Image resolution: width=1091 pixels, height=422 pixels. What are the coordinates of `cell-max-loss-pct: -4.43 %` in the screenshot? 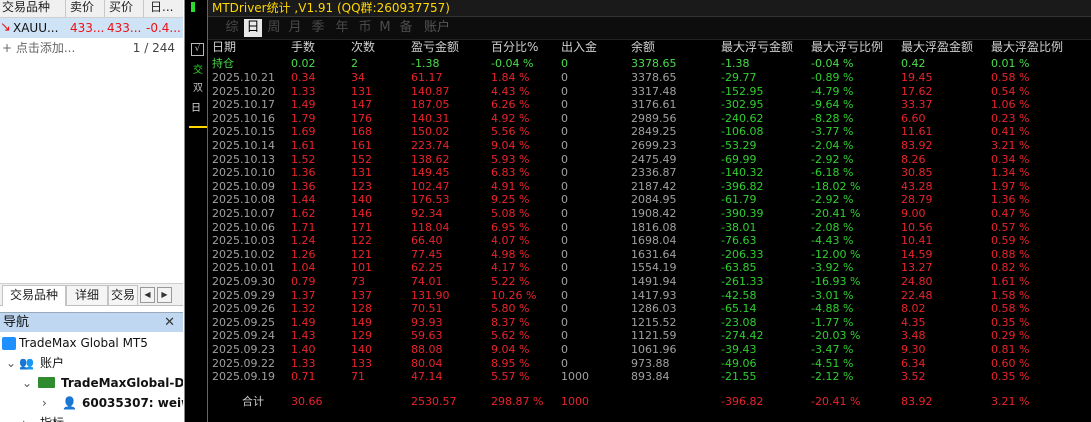 It's located at (832, 241).